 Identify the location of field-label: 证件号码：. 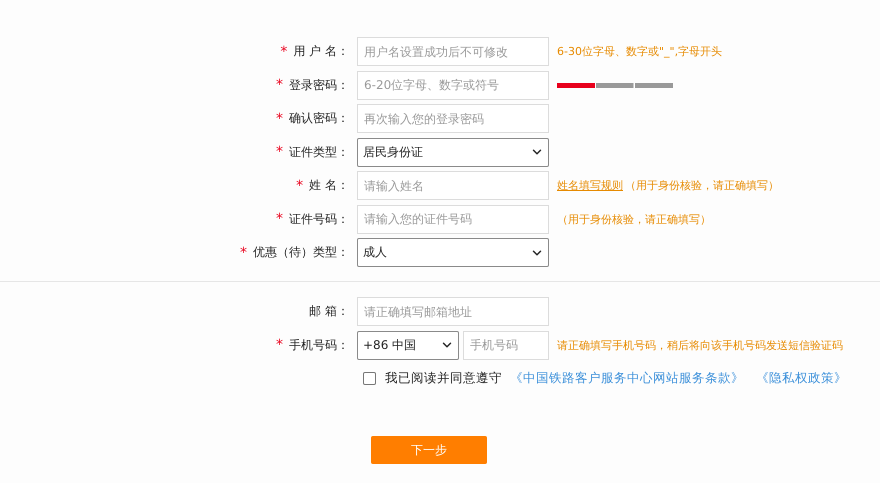
(319, 219).